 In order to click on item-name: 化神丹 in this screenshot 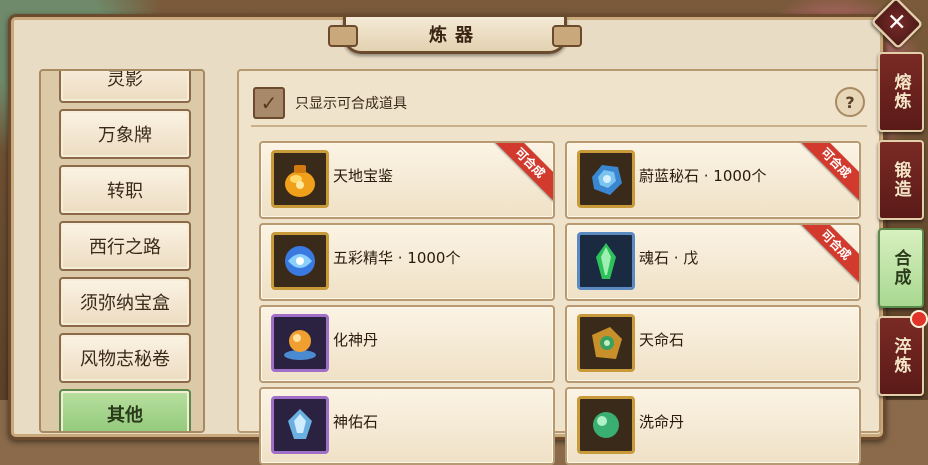, I will do `click(356, 340)`.